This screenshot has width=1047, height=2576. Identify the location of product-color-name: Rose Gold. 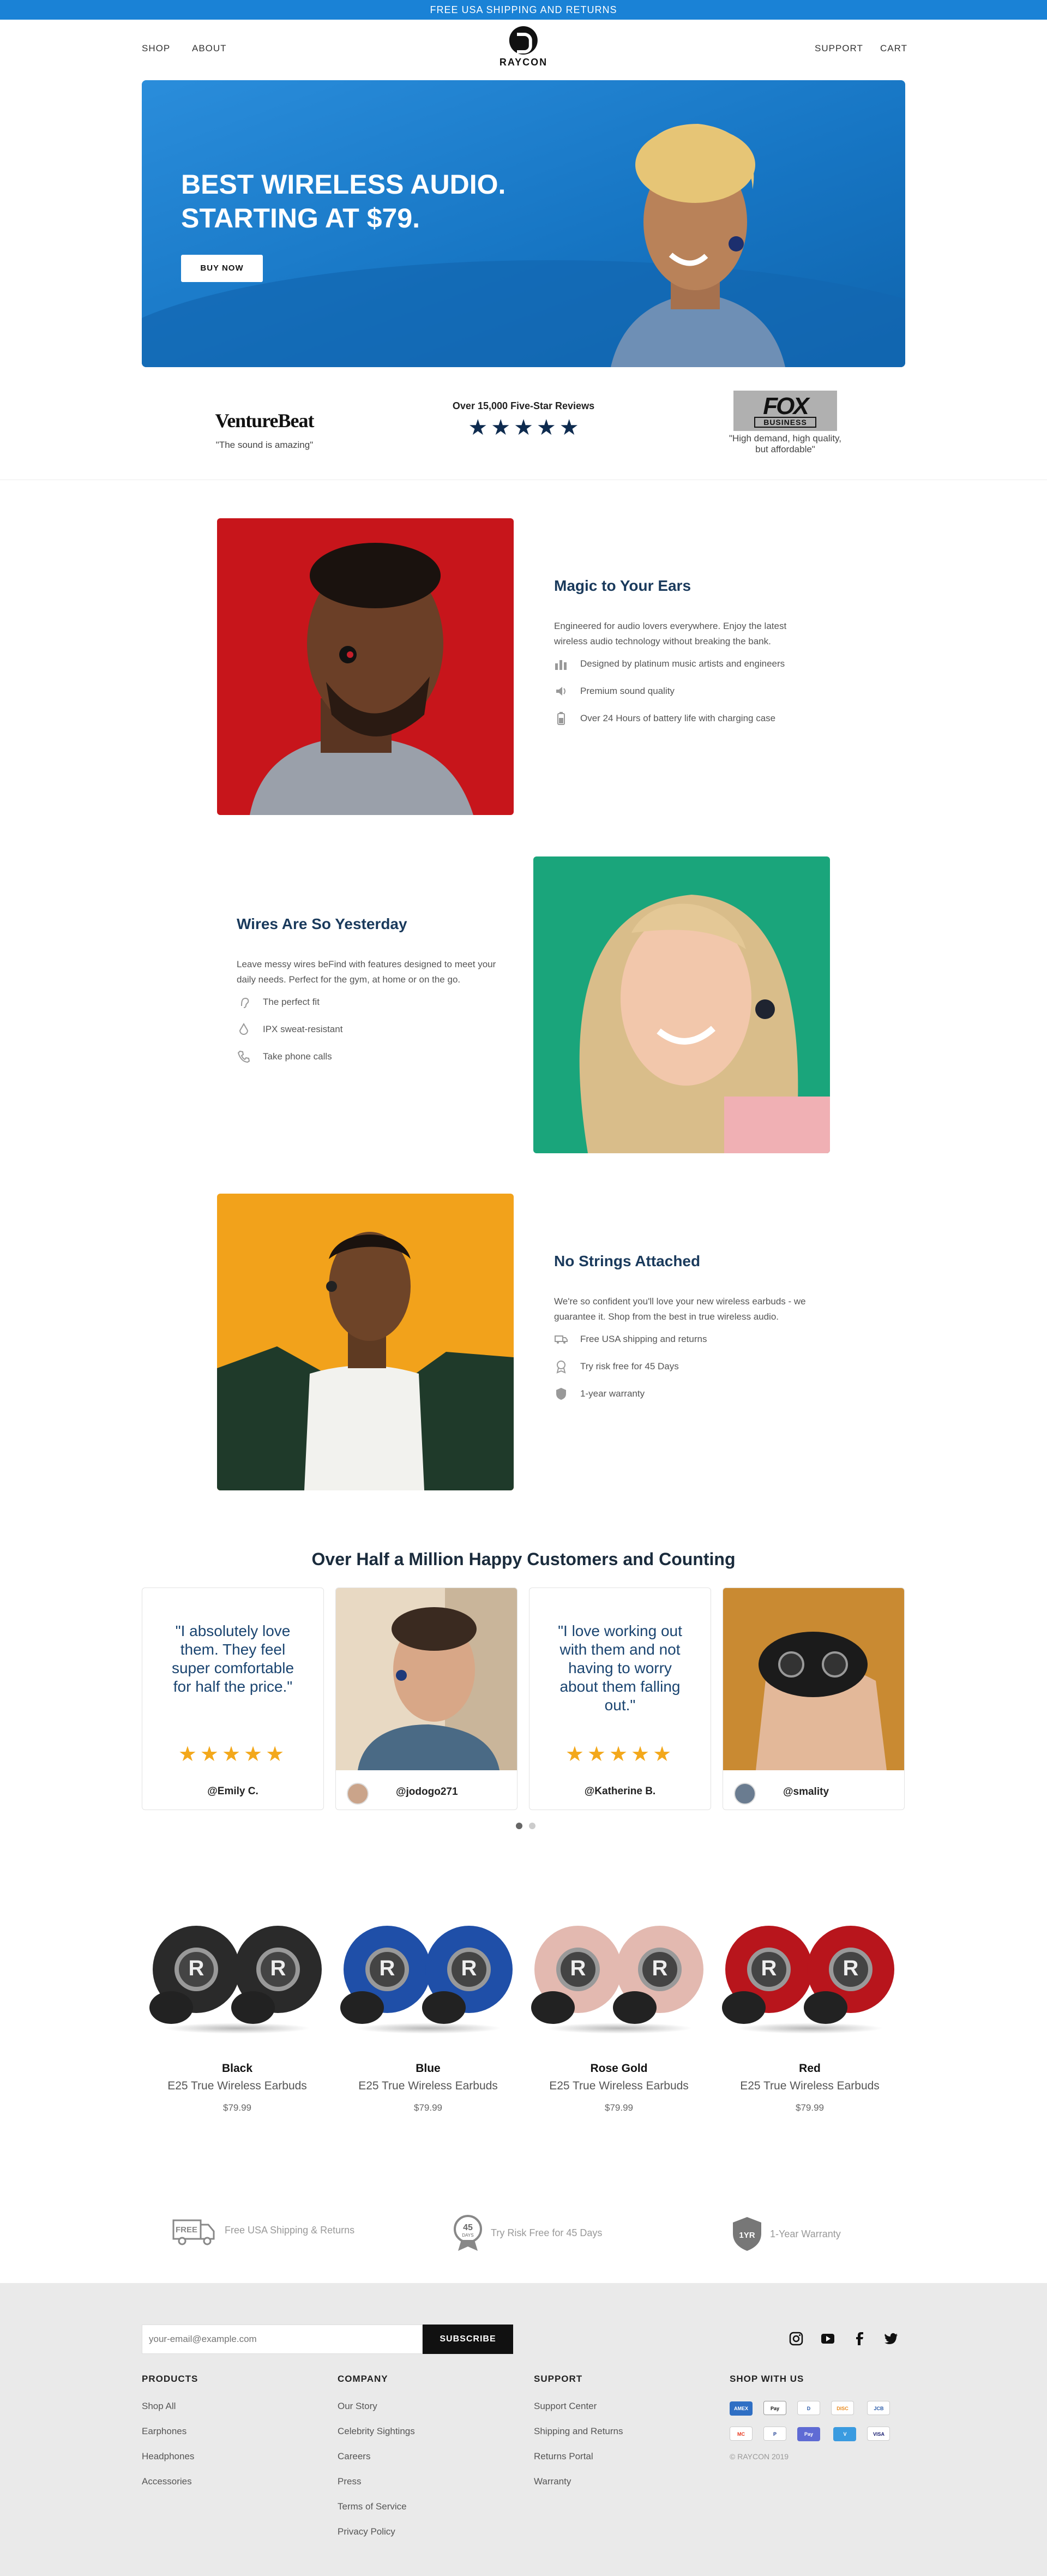
(619, 2068).